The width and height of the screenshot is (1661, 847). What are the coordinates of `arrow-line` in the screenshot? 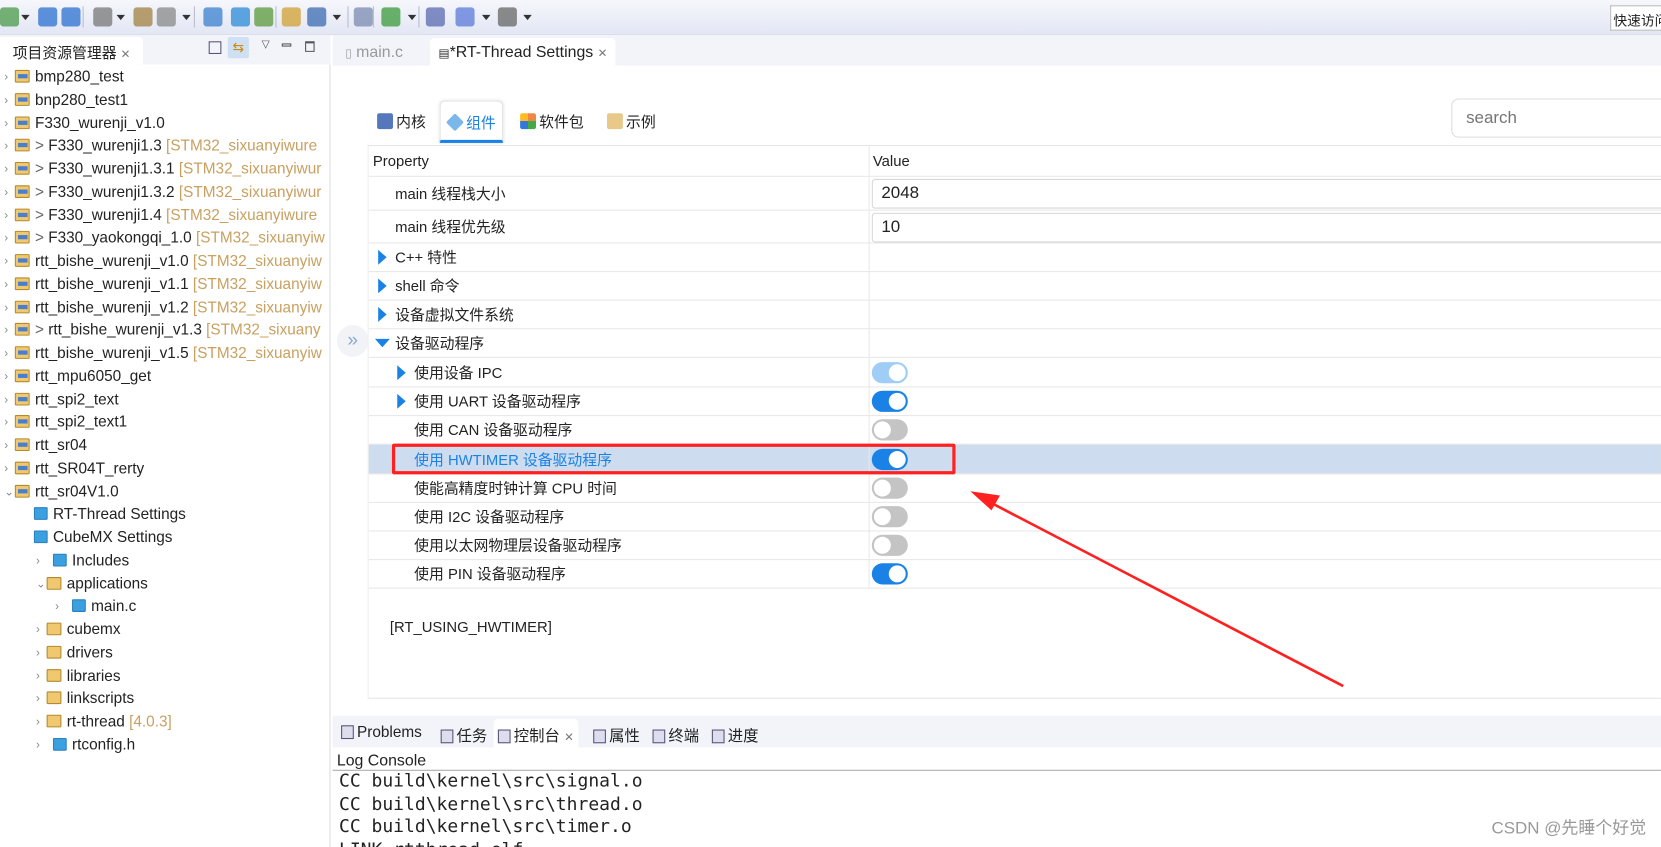 It's located at (1164, 593).